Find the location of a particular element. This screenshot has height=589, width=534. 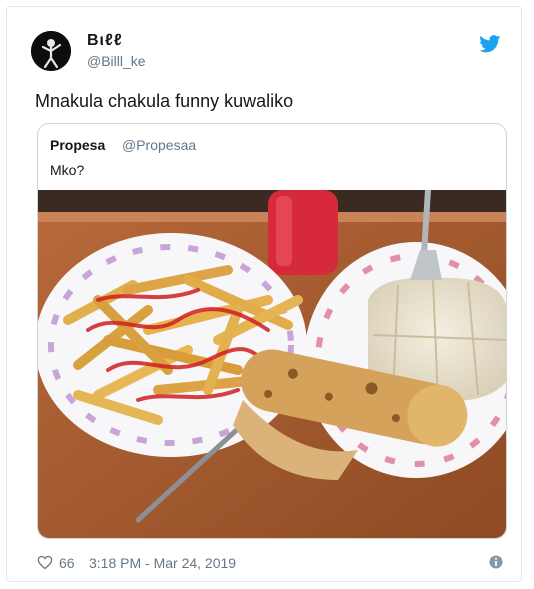

display-name: Bιℓℓ is located at coordinates (105, 41).